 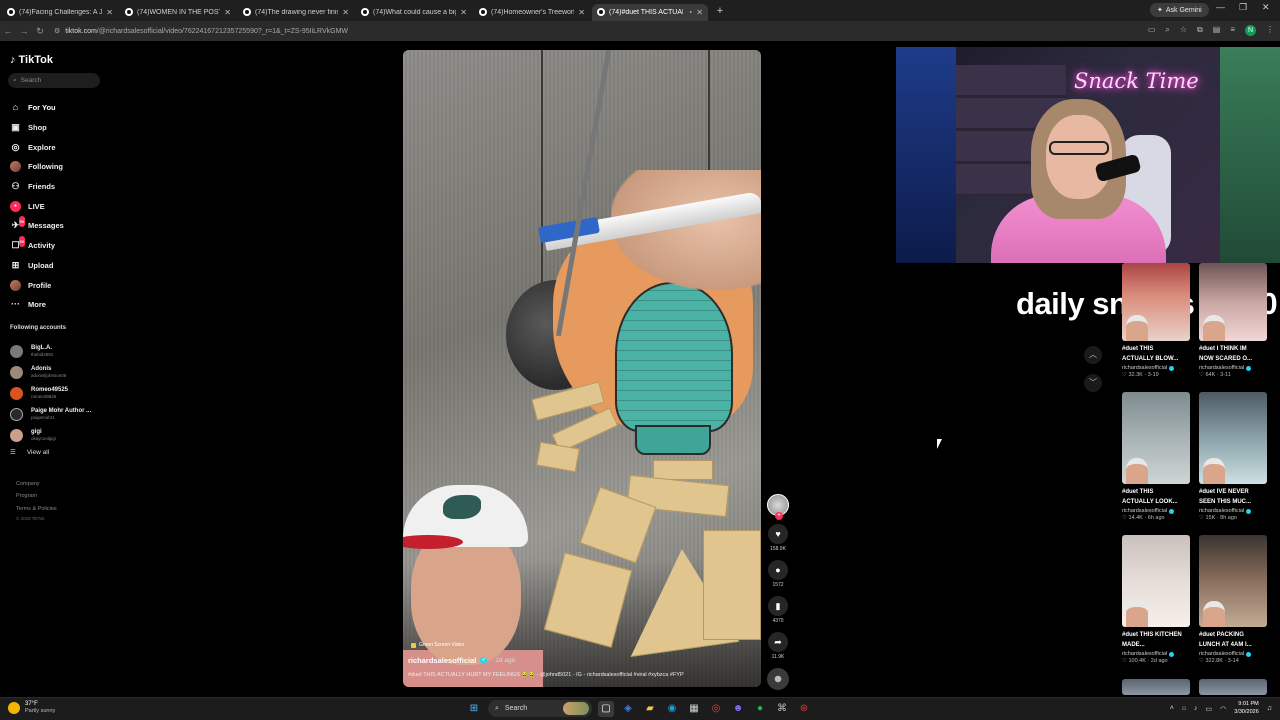 What do you see at coordinates (45, 167) in the screenshot?
I see `nav-label: Following` at bounding box center [45, 167].